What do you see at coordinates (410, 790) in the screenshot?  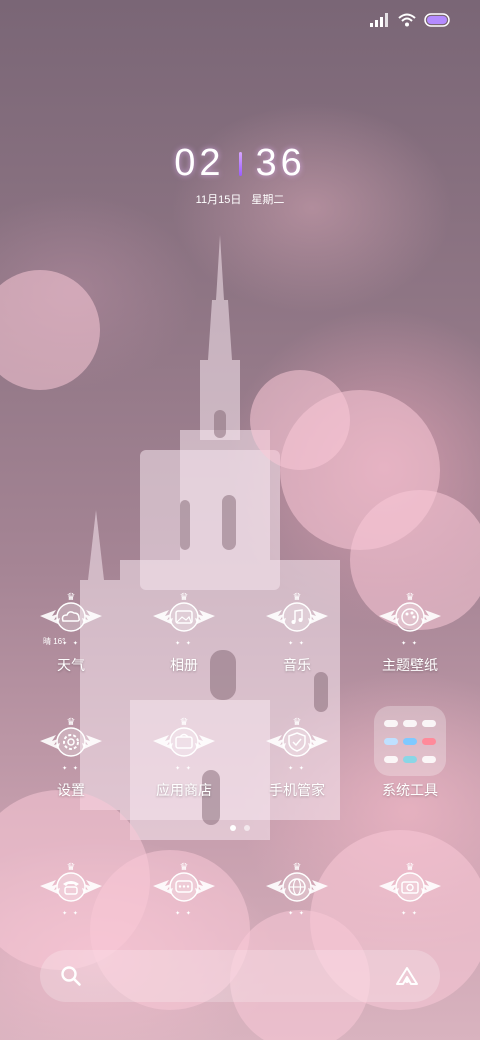 I see `app-label-system-tools: 系统工具` at bounding box center [410, 790].